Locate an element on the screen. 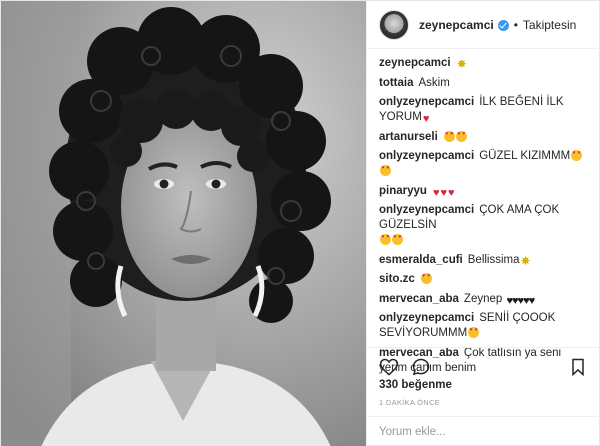 This screenshot has height=446, width=600. bookmark-icon is located at coordinates (579, 367).